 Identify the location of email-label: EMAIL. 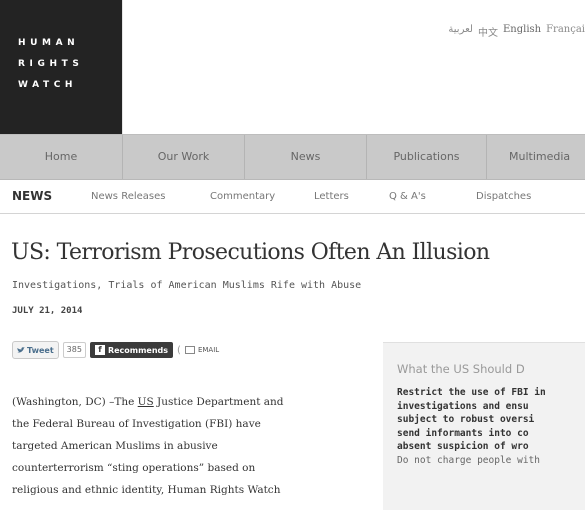
(208, 350).